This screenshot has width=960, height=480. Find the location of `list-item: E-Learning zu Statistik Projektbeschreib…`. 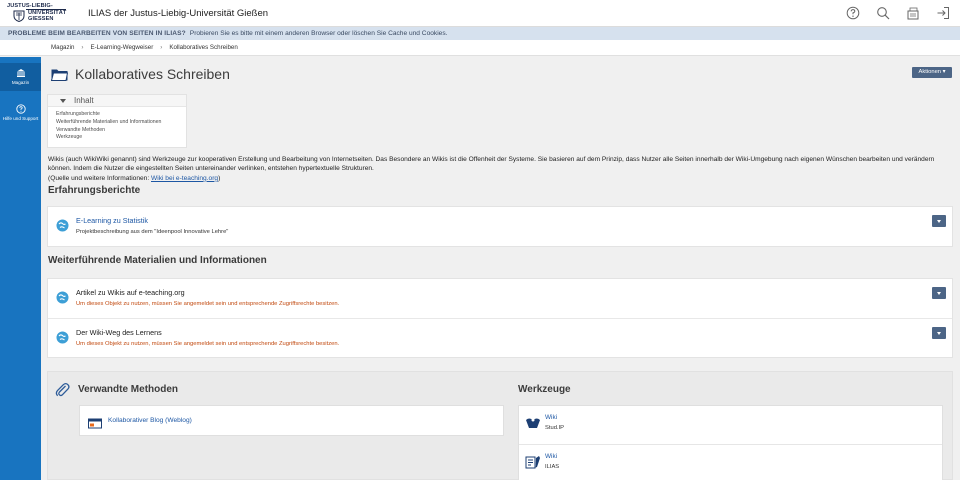

list-item: E-Learning zu Statistik Projektbeschreib… is located at coordinates (500, 226).